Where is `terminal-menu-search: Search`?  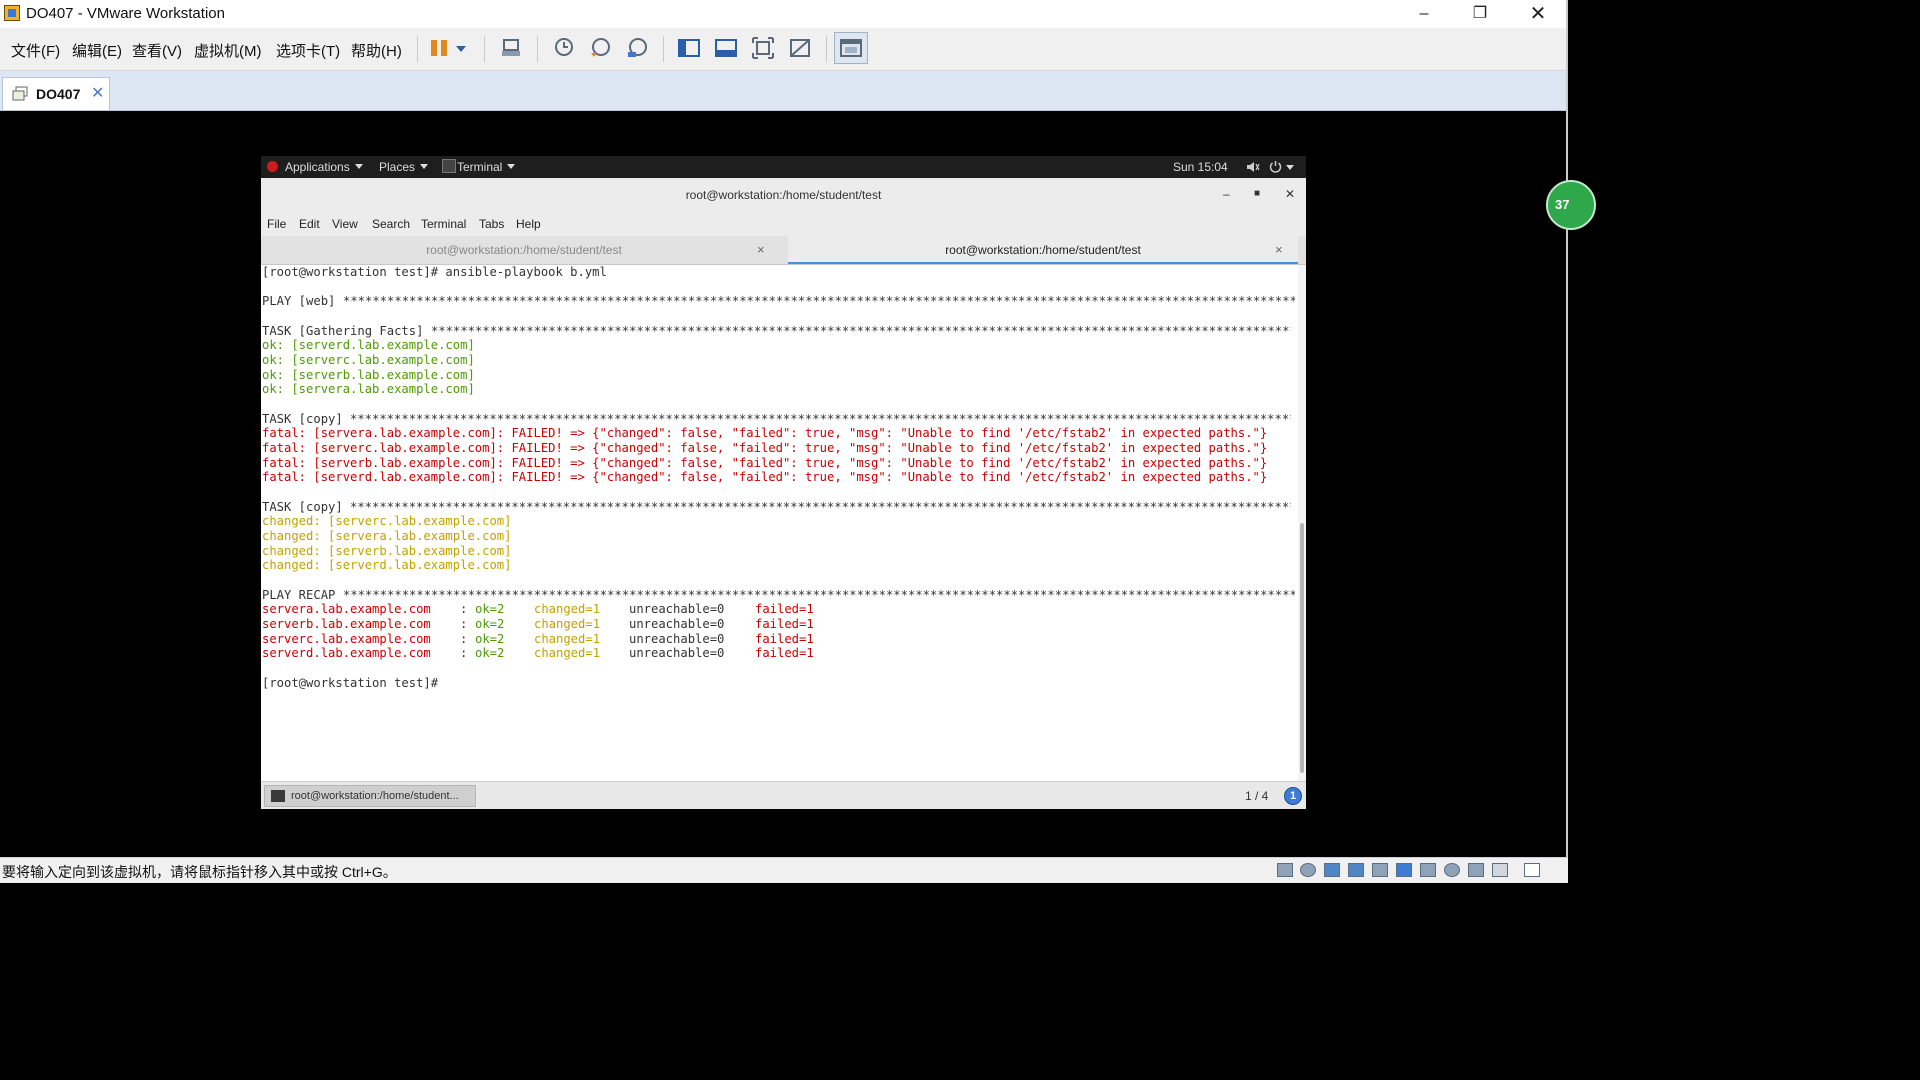
terminal-menu-search: Search is located at coordinates (391, 224).